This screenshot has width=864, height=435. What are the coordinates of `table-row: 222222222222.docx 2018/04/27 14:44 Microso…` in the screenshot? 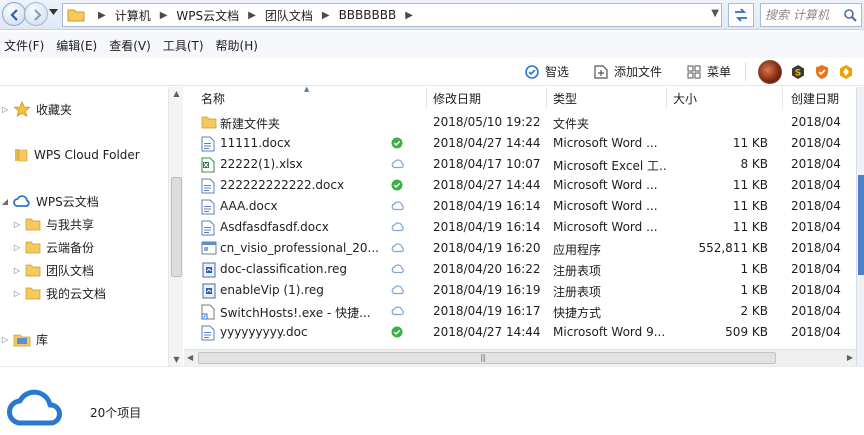 It's located at (524, 185).